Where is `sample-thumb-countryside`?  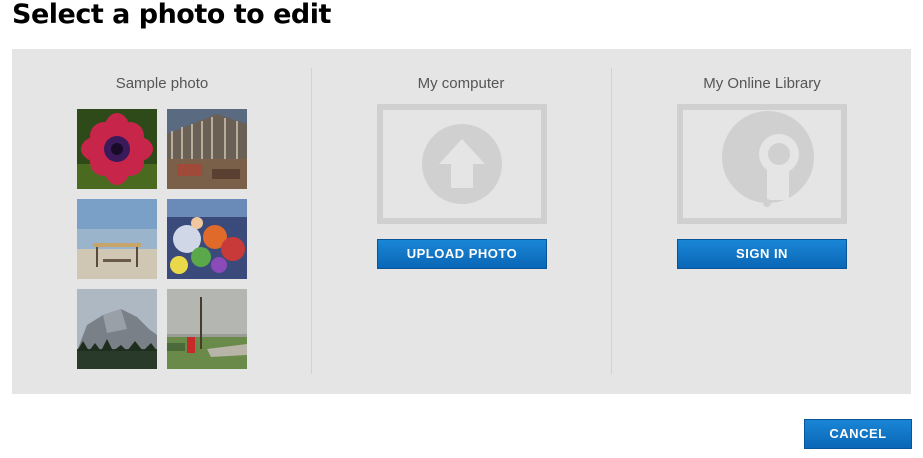 sample-thumb-countryside is located at coordinates (207, 329).